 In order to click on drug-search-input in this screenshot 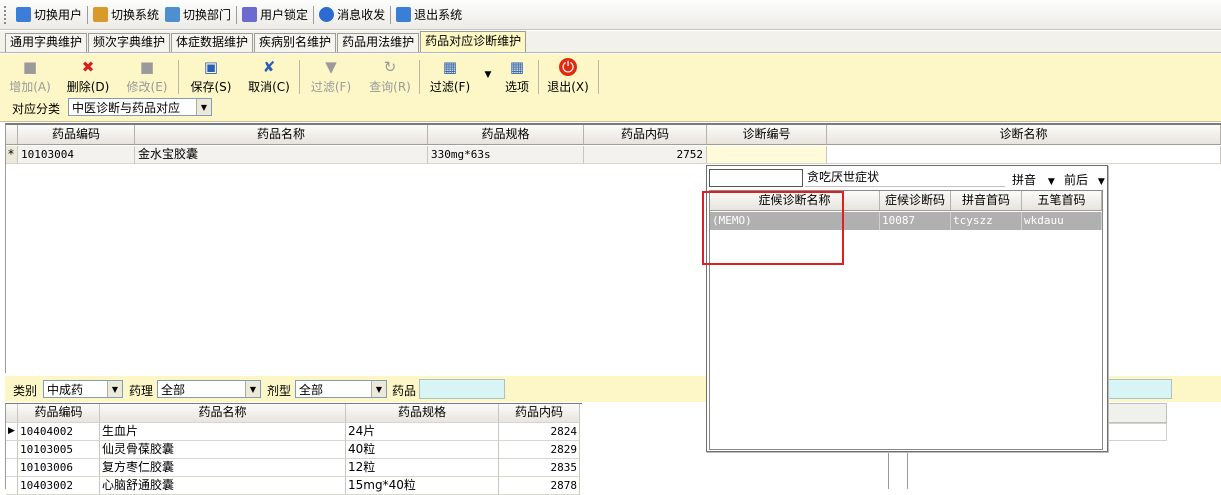, I will do `click(462, 389)`.